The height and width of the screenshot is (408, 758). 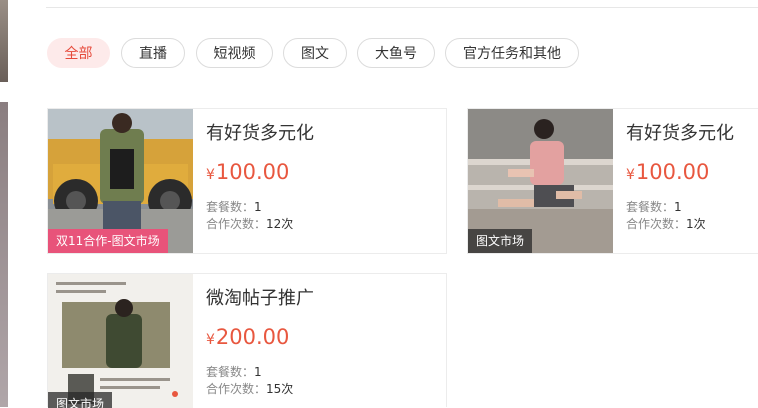 What do you see at coordinates (4, 92) in the screenshot?
I see `left-strip-gap` at bounding box center [4, 92].